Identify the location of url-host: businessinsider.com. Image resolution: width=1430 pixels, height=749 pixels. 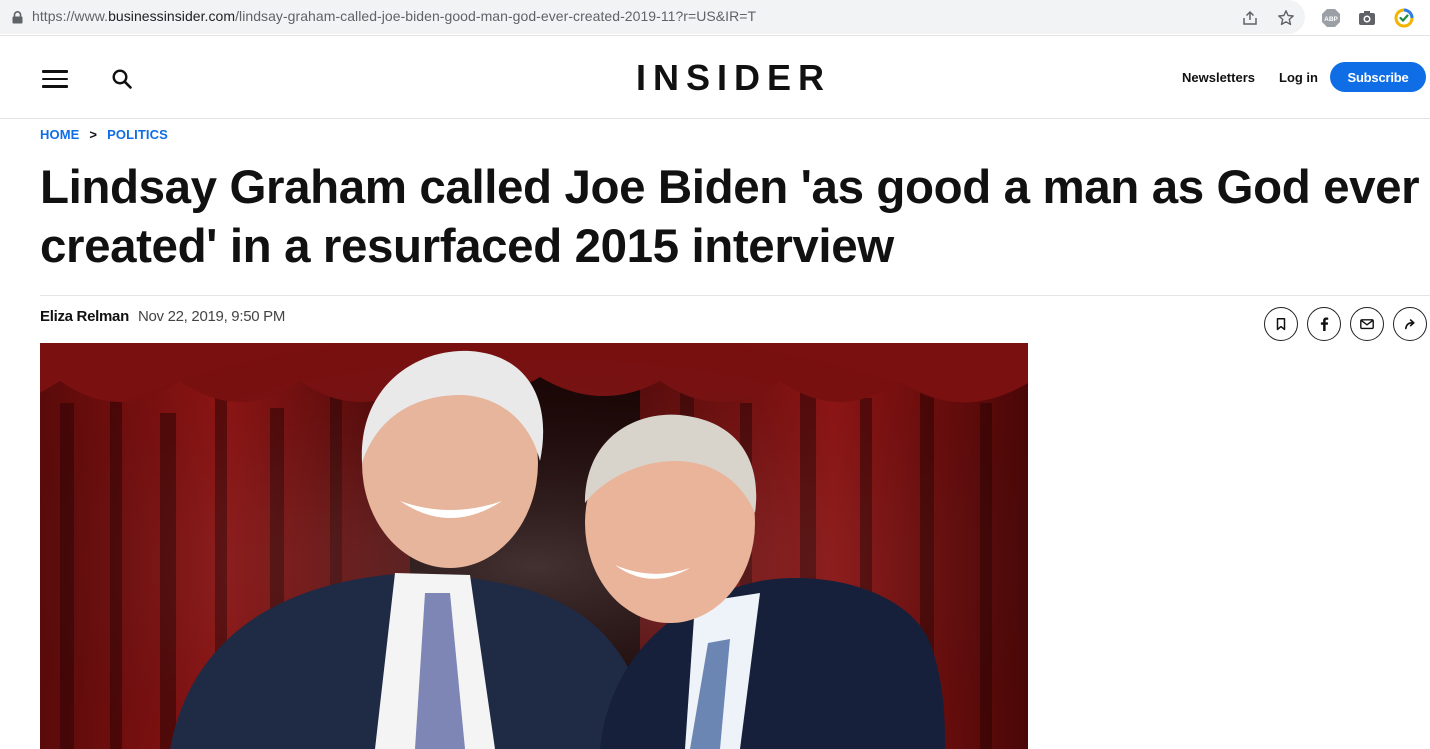
(172, 16).